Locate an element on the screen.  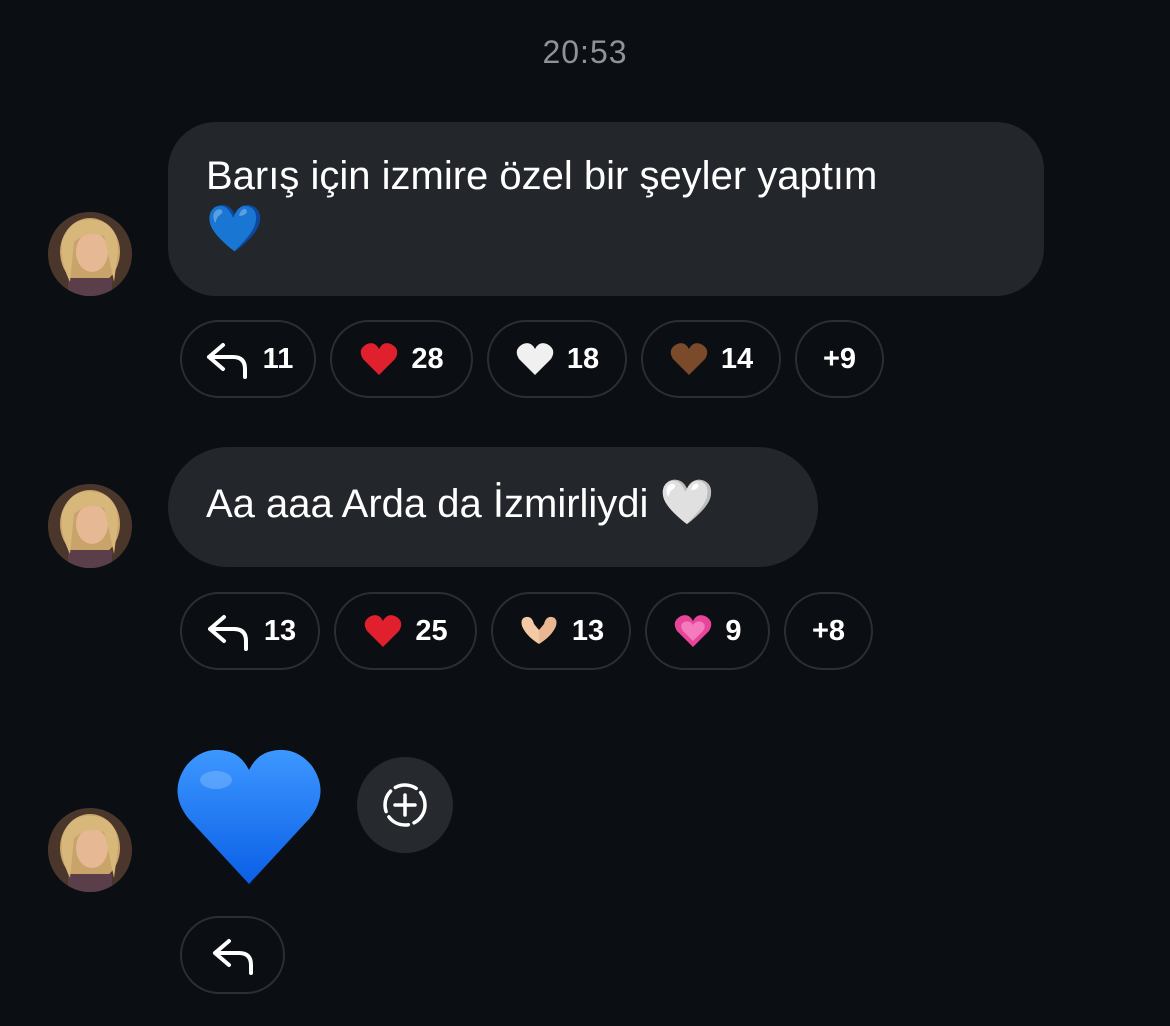
reaction-count: 18 is located at coordinates (583, 358).